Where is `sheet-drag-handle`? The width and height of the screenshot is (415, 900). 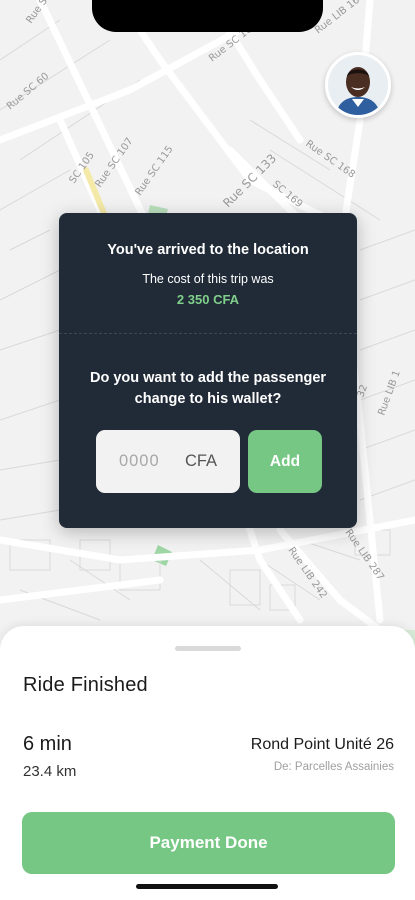 sheet-drag-handle is located at coordinates (208, 648).